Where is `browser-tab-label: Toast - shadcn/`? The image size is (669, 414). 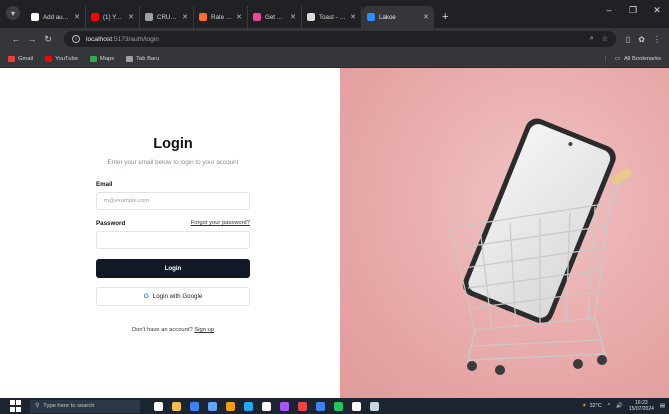
browser-tab-label: Toast - shadcn/ is located at coordinates (332, 17).